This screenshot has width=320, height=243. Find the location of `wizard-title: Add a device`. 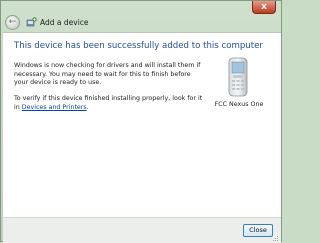

wizard-title: Add a device is located at coordinates (64, 22).